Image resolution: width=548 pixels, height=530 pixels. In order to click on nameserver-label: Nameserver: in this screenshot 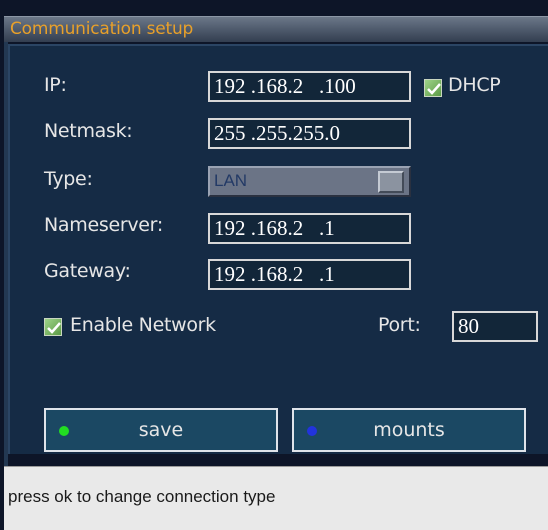, I will do `click(103, 225)`.